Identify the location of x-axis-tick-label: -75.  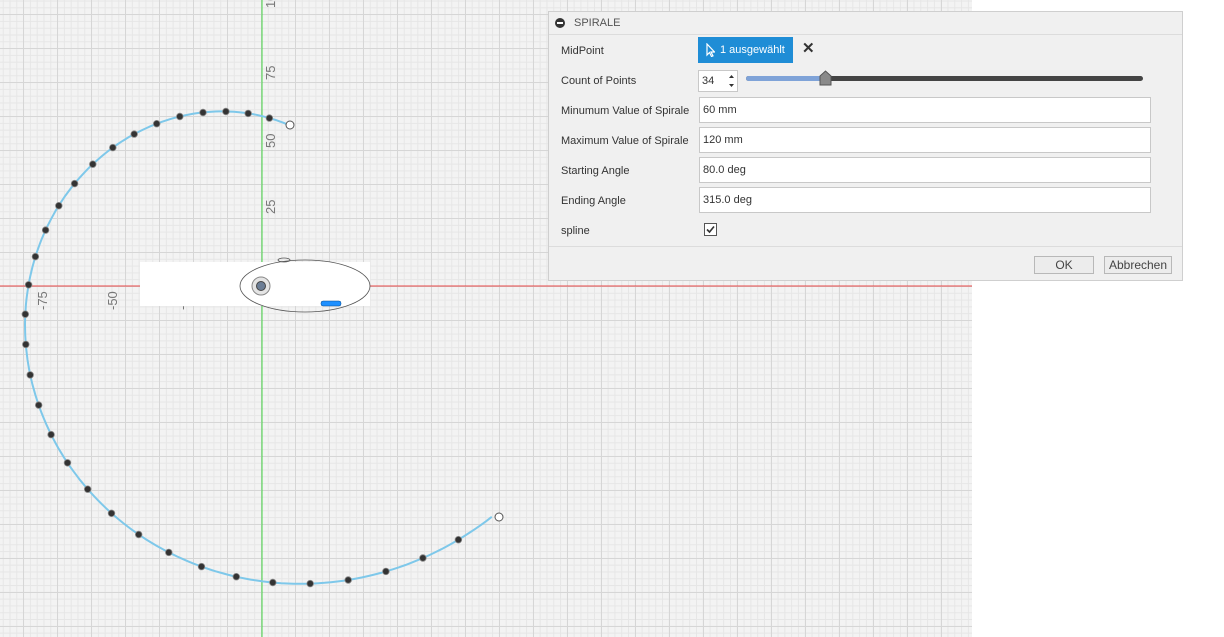
(42, 300).